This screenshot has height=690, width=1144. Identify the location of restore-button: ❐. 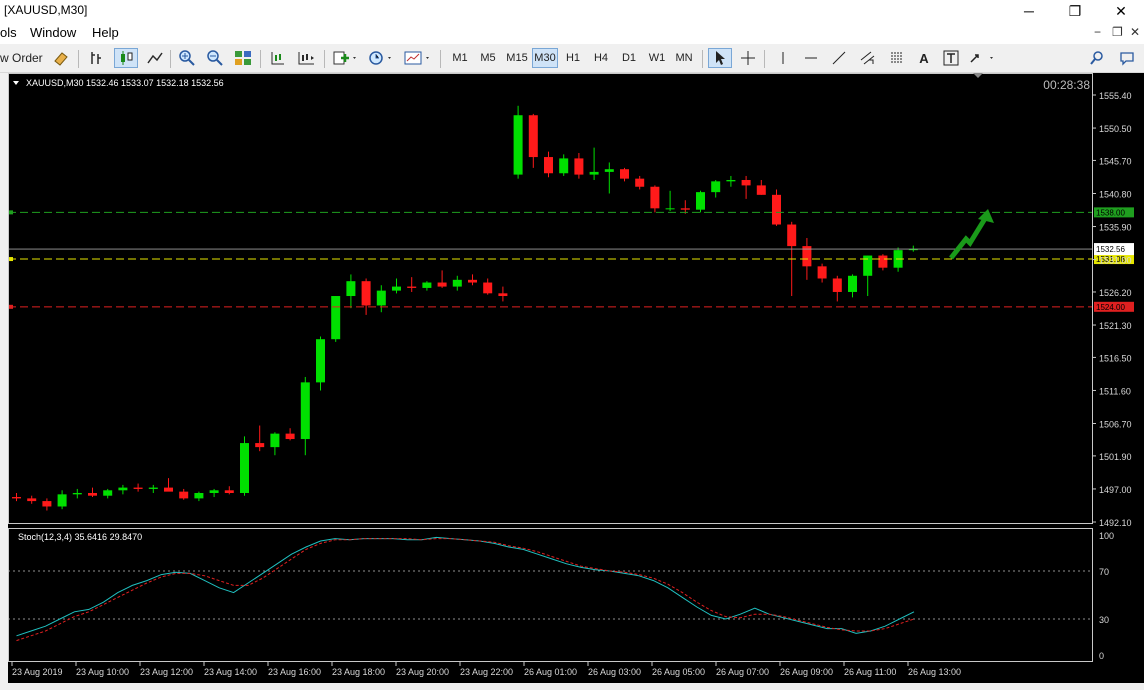
(1075, 11).